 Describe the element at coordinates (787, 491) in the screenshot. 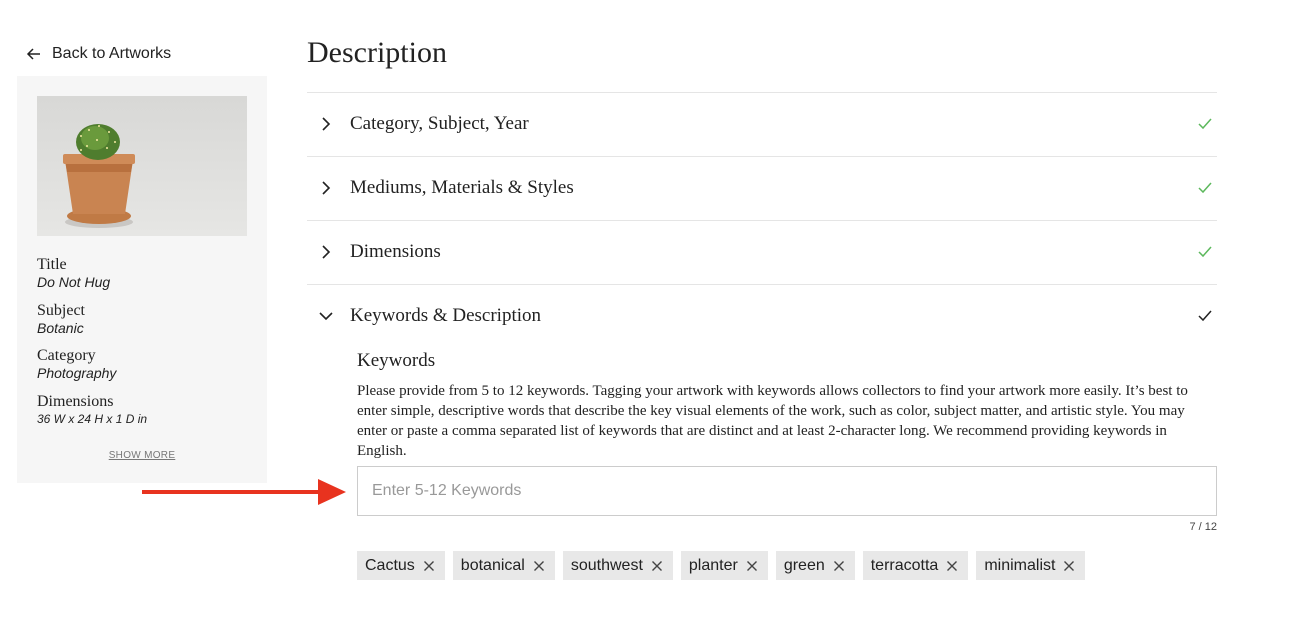

I see `keywords-input` at that location.